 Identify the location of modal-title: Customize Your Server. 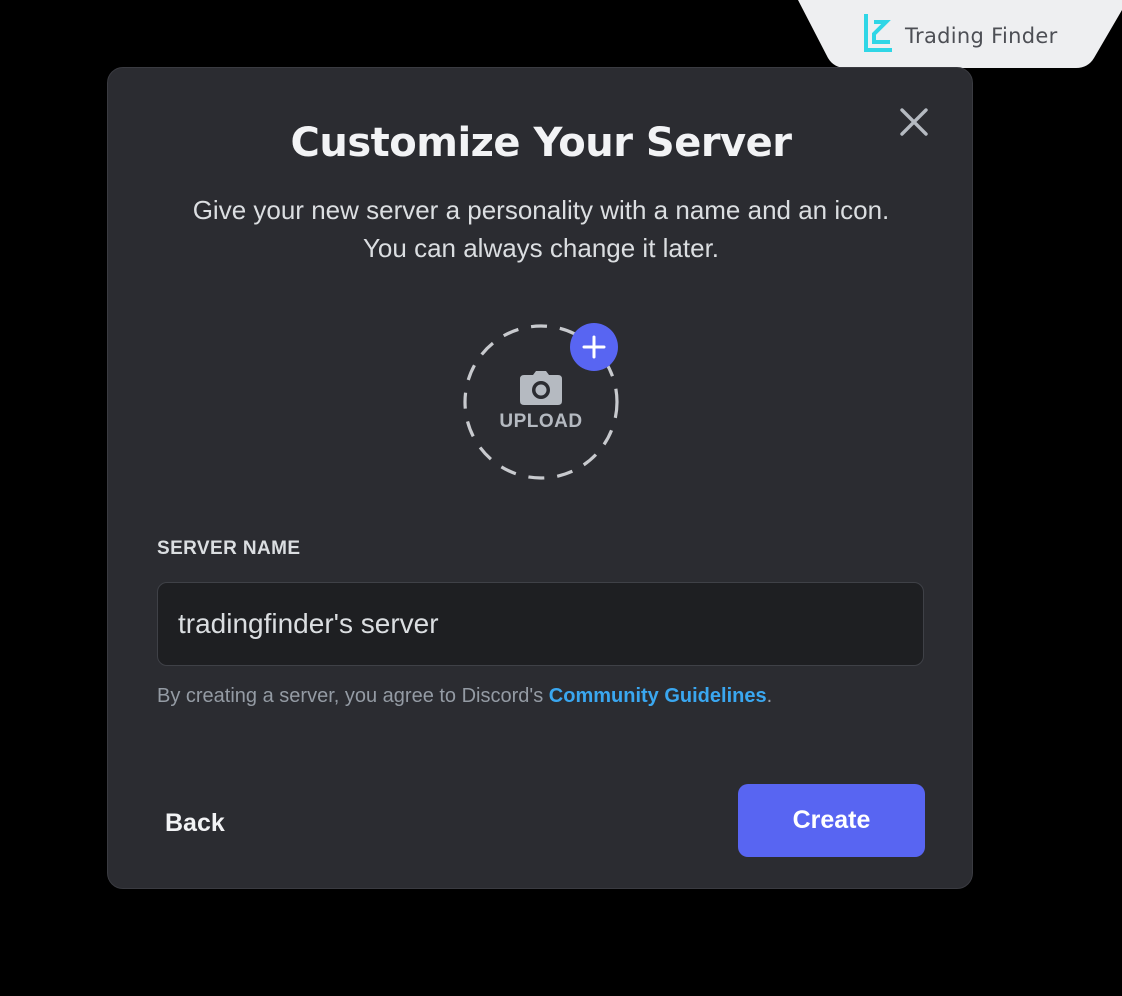
(541, 143).